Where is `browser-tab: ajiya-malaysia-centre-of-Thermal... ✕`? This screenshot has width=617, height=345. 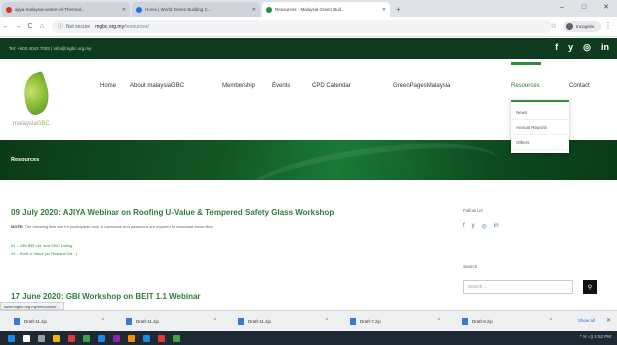
browser-tab: ajiya-malaysia-centre-of-Thermal... ✕ is located at coordinates (66, 9).